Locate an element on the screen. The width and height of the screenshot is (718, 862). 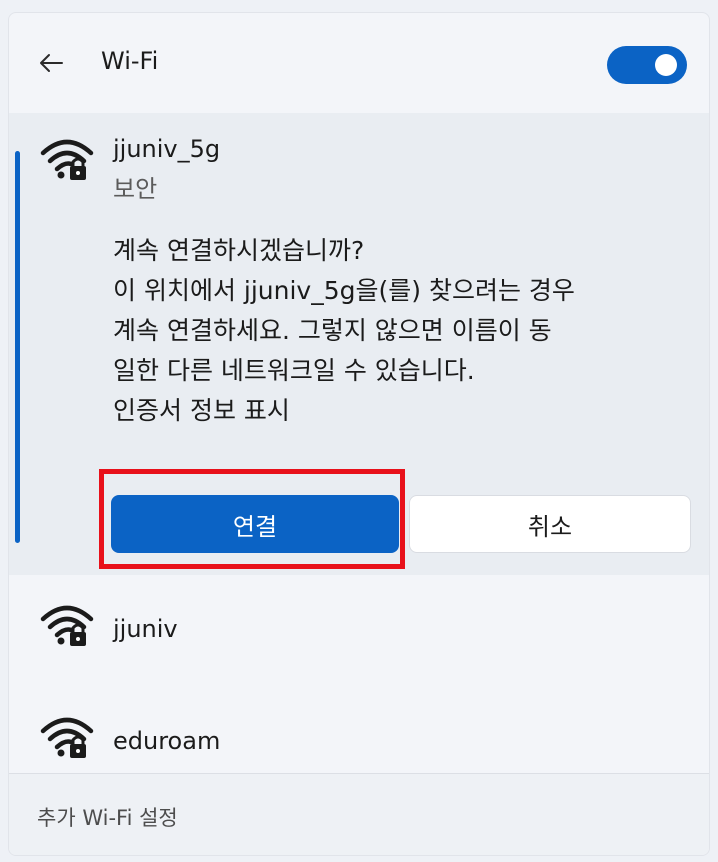
prompt-line: 이 위치에서 jjuniv_5g을(를) 찾으려는 경우 is located at coordinates (344, 290).